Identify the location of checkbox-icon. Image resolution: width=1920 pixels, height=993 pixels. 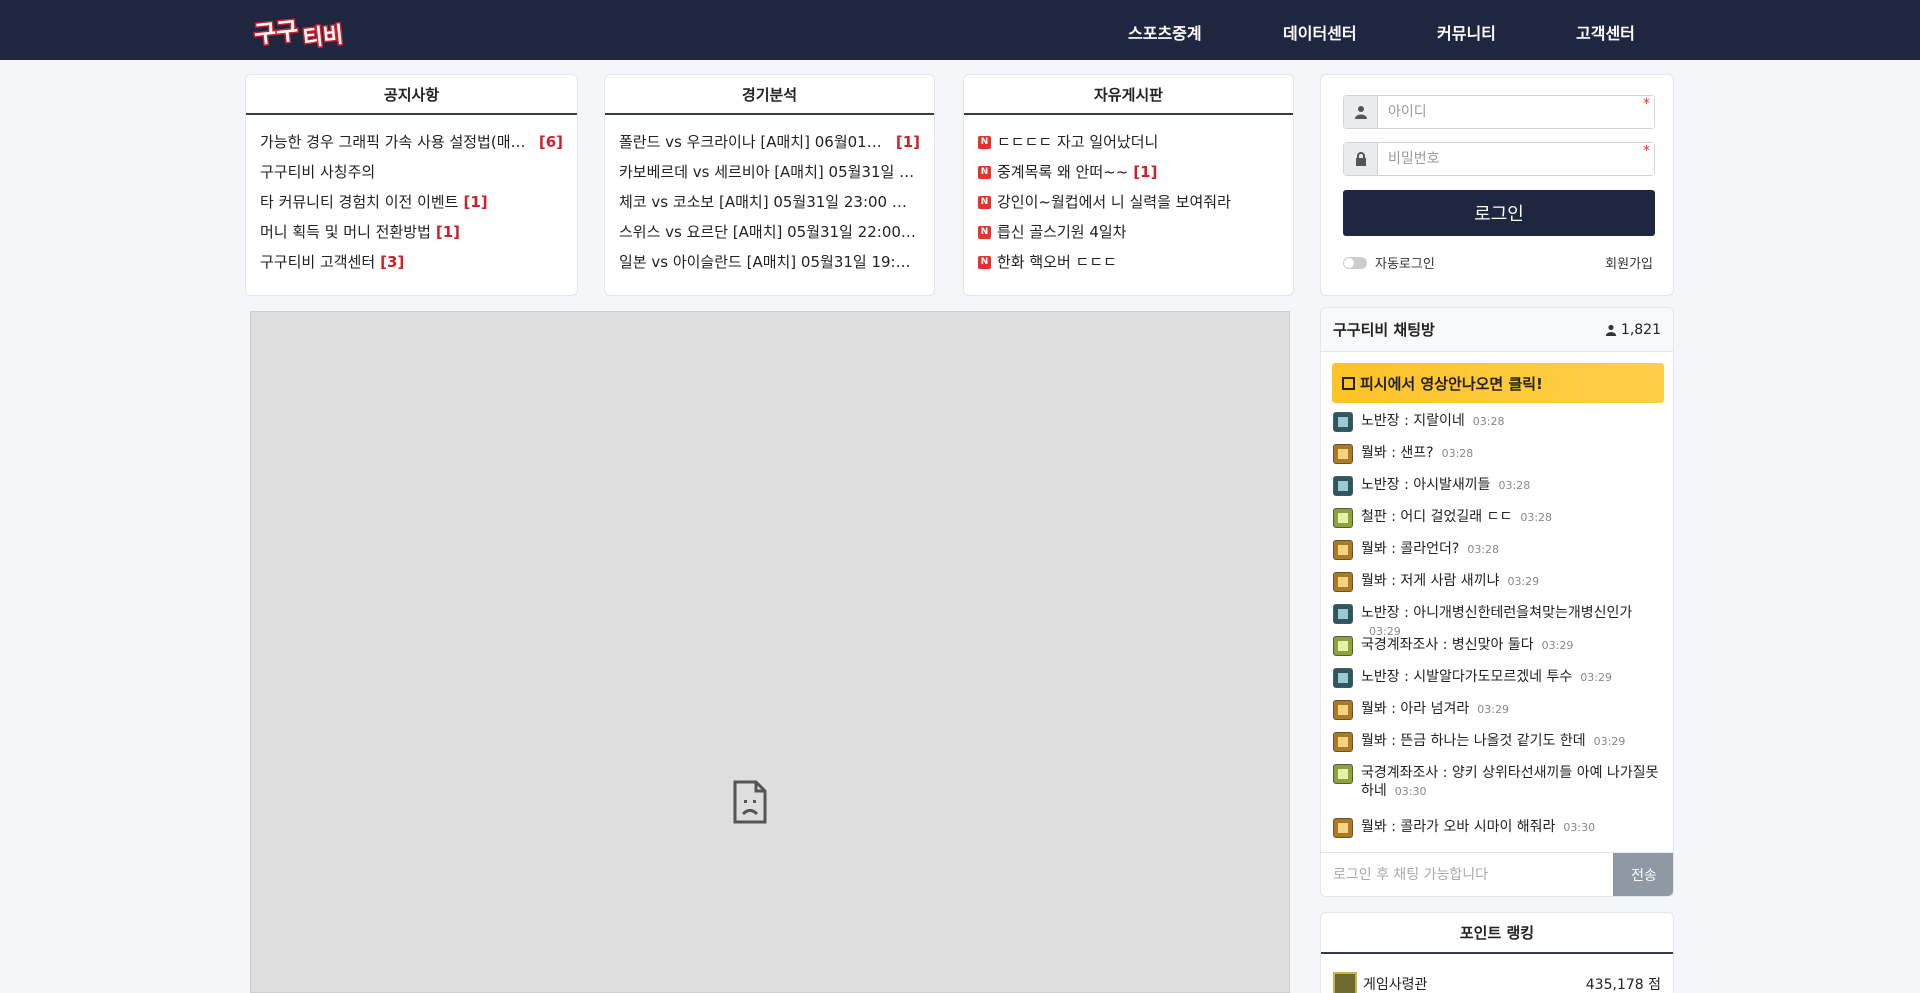
(1348, 383).